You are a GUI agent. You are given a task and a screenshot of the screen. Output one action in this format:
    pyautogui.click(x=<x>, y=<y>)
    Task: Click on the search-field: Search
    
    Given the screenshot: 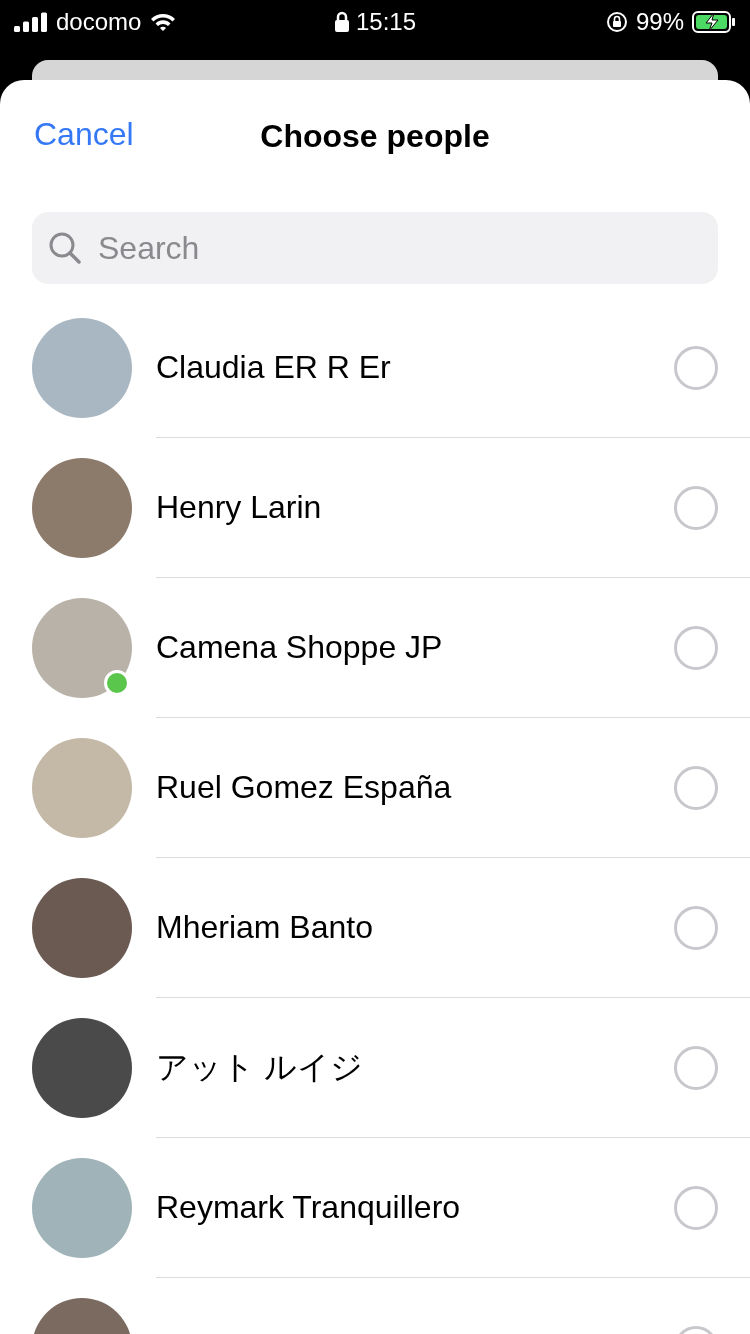 What is the action you would take?
    pyautogui.click(x=399, y=248)
    